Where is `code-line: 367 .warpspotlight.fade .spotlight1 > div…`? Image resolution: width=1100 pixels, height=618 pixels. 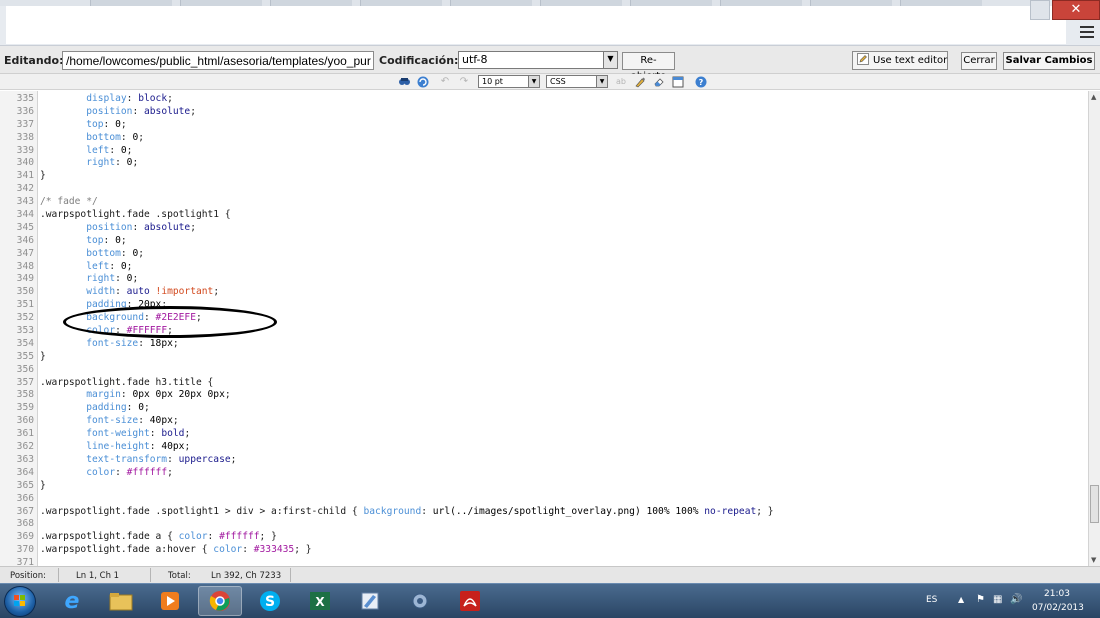 code-line: 367 .warpspotlight.fade .spotlight1 > div… is located at coordinates (544, 512).